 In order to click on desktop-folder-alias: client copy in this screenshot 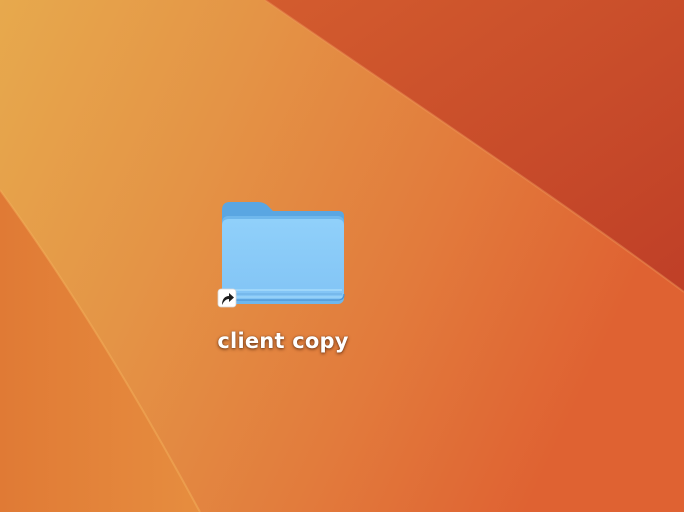, I will do `click(283, 281)`.